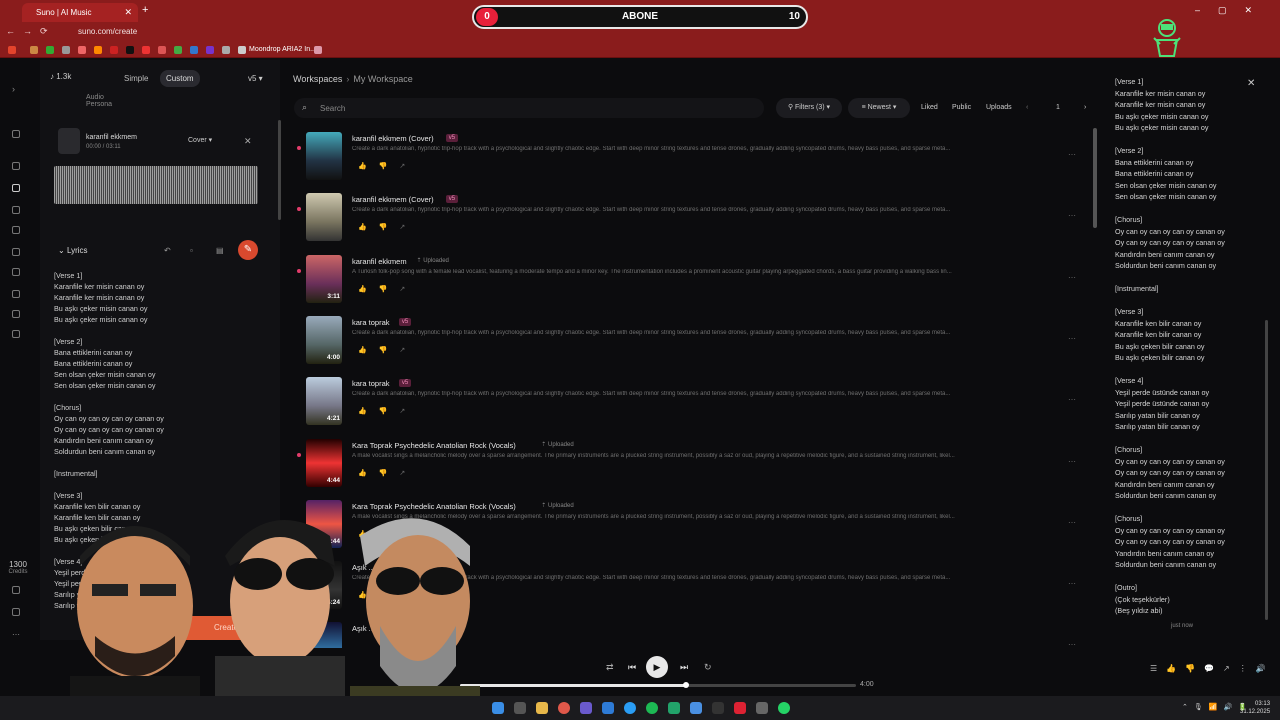 Image resolution: width=1280 pixels, height=720 pixels. I want to click on explore-icon, so click(16, 294).